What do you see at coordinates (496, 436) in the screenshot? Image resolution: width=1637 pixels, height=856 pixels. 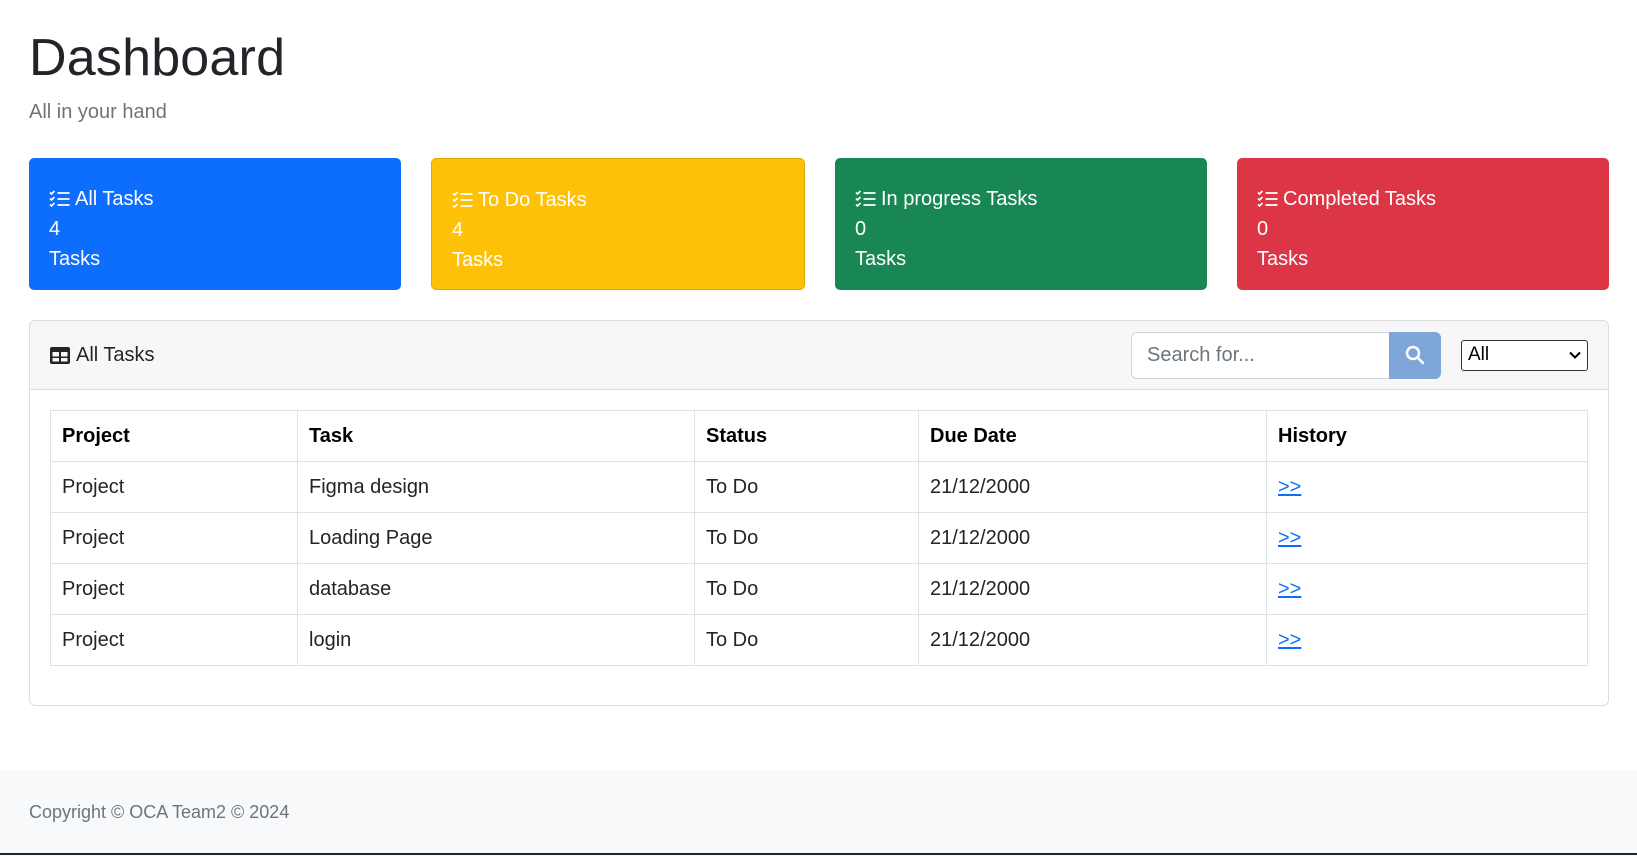 I see `column-header-task: Task` at bounding box center [496, 436].